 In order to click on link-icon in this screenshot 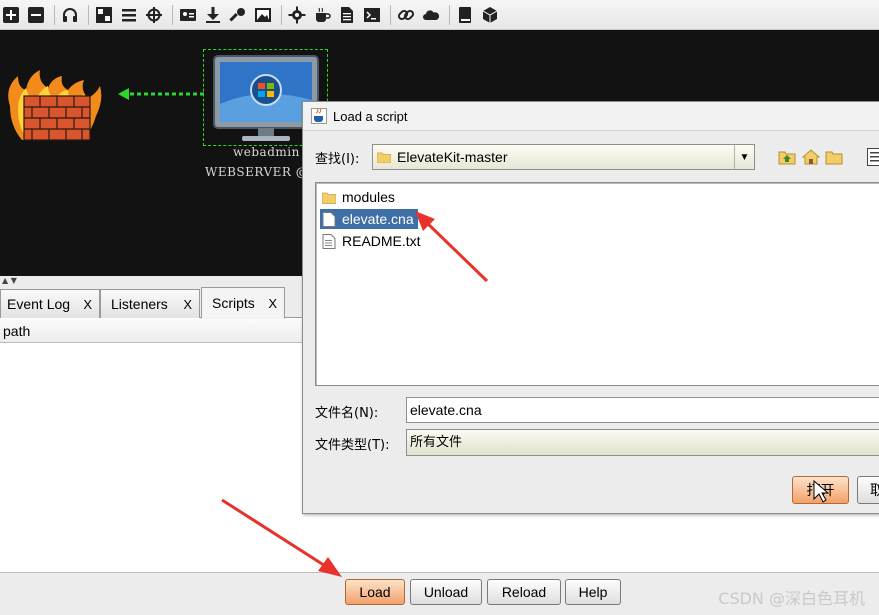, I will do `click(406, 15)`.